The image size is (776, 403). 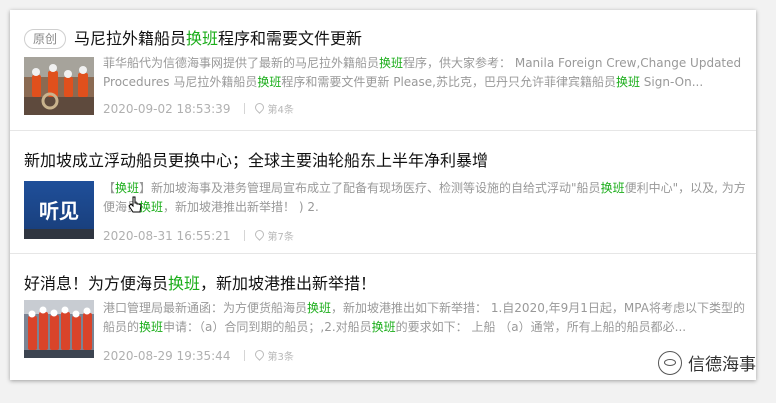 What do you see at coordinates (200, 284) in the screenshot?
I see `article-title: 好消息！为方便海员换班，新加坡港推出新举措！` at bounding box center [200, 284].